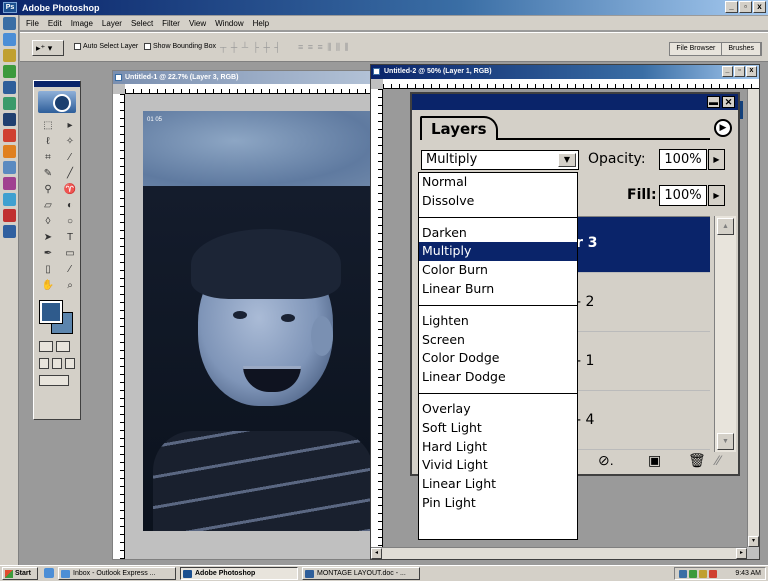  What do you see at coordinates (142, 23) in the screenshot?
I see `menu-select: Select` at bounding box center [142, 23].